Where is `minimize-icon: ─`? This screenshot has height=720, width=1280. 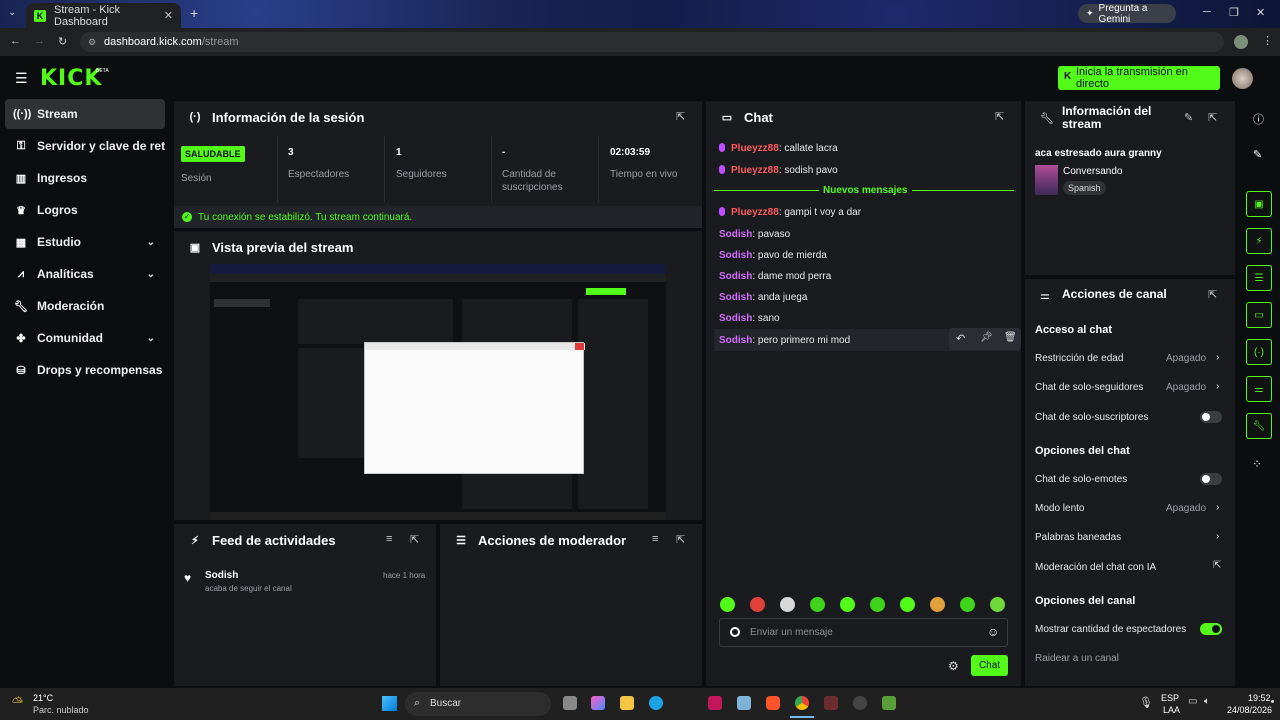 minimize-icon: ─ is located at coordinates (1207, 12).